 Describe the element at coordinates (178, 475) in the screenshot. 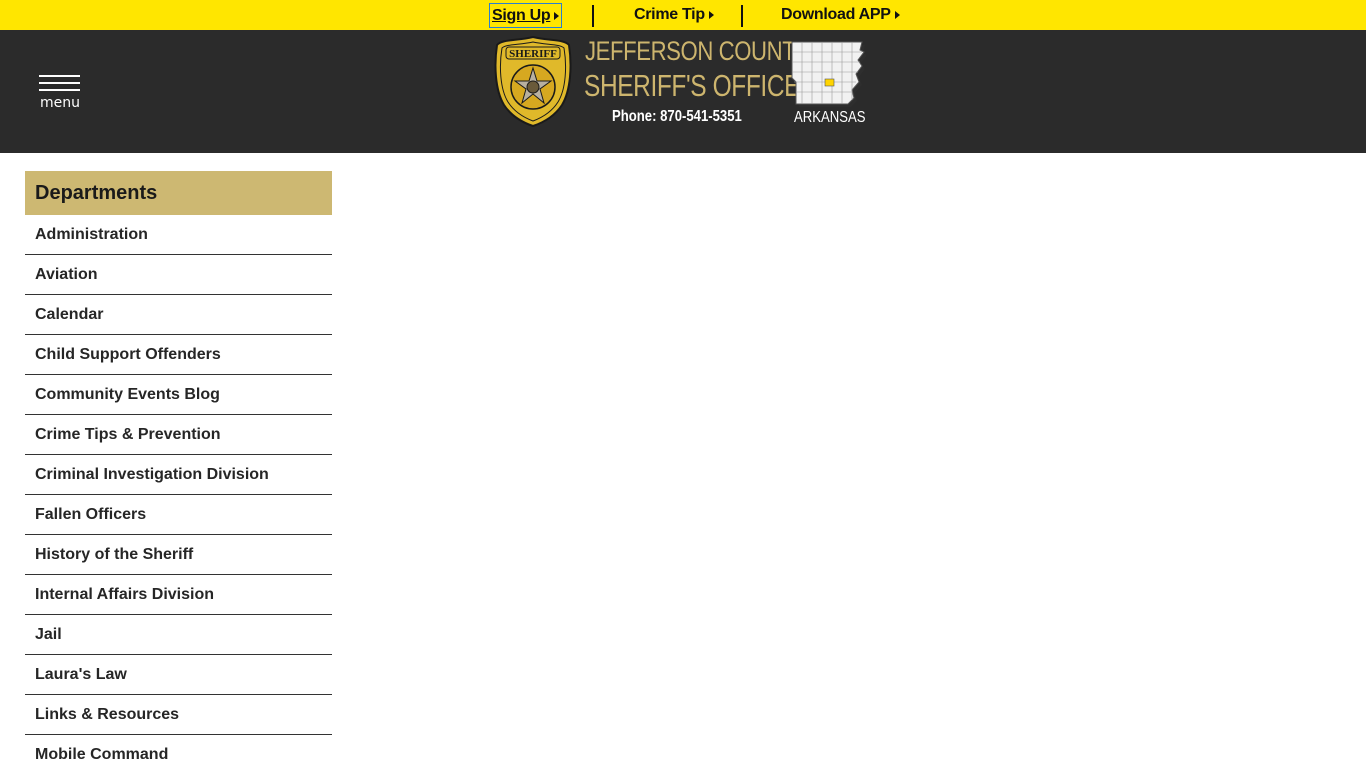

I see `sidebar-item: Criminal Investigation Division` at that location.